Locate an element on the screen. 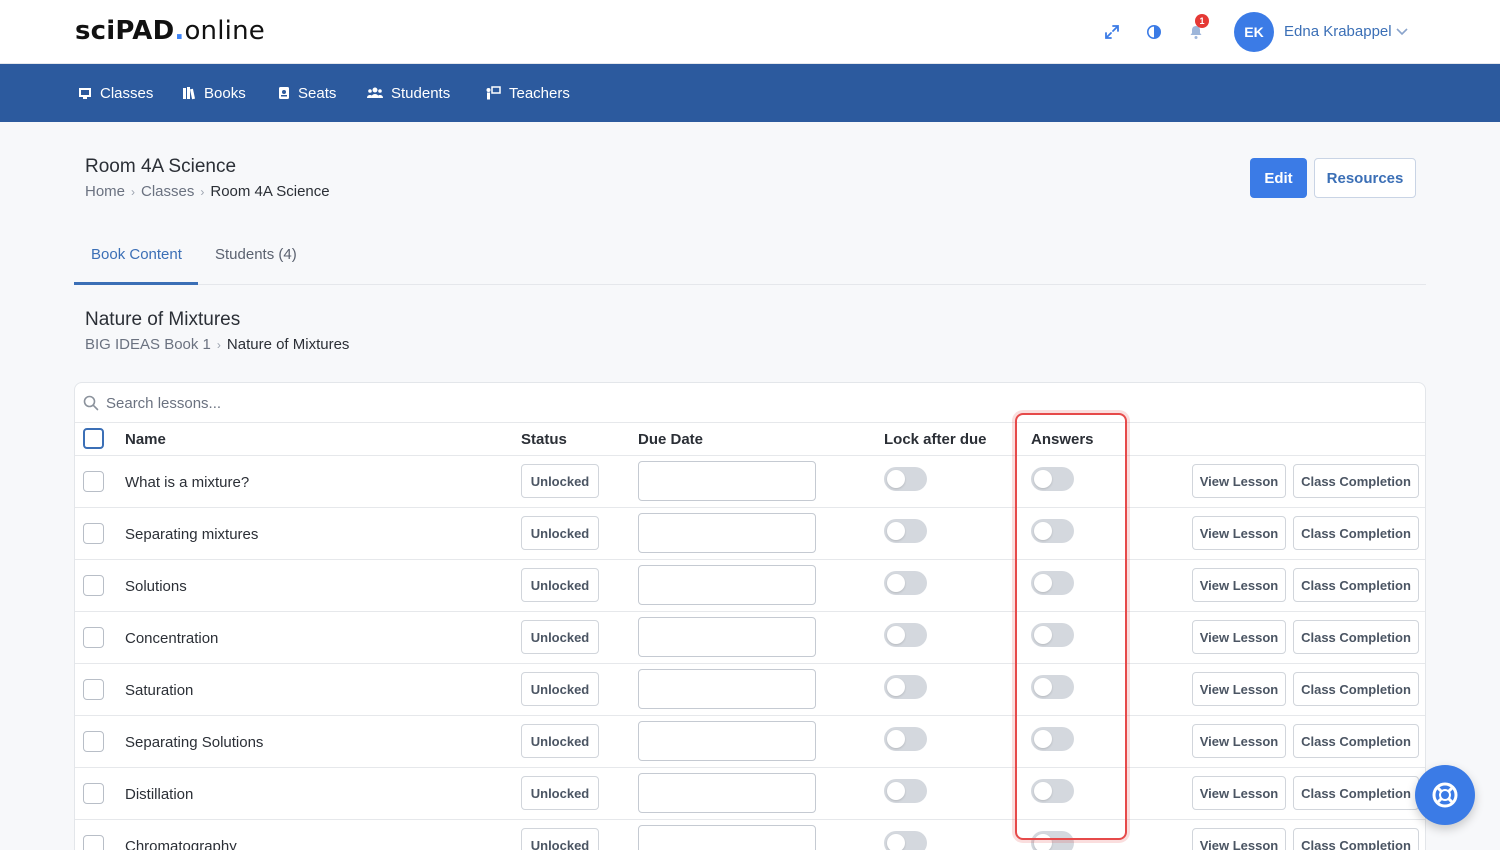 This screenshot has height=850, width=1500. lesson-name: What is a mixture? is located at coordinates (187, 482).